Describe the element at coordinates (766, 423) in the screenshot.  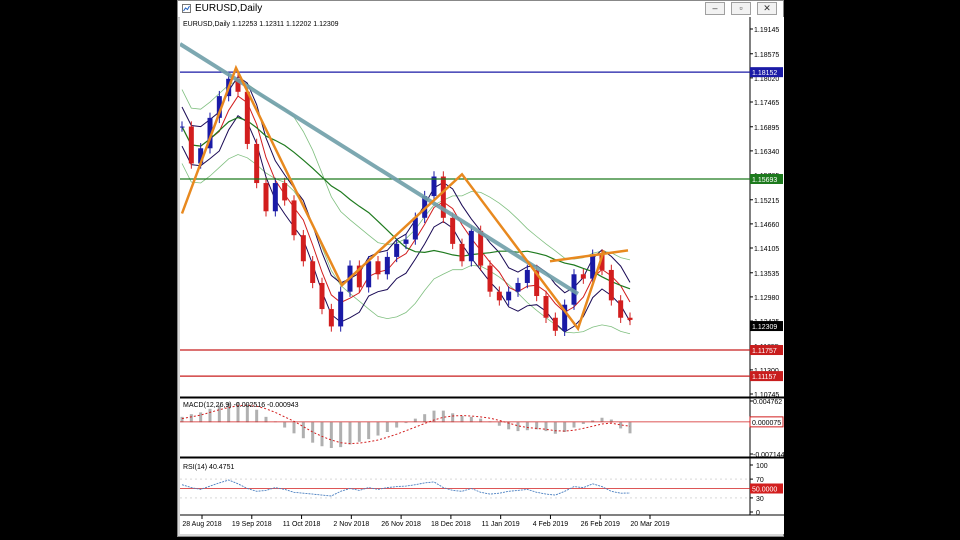
I see `macd-level-label: 0.000075` at that location.